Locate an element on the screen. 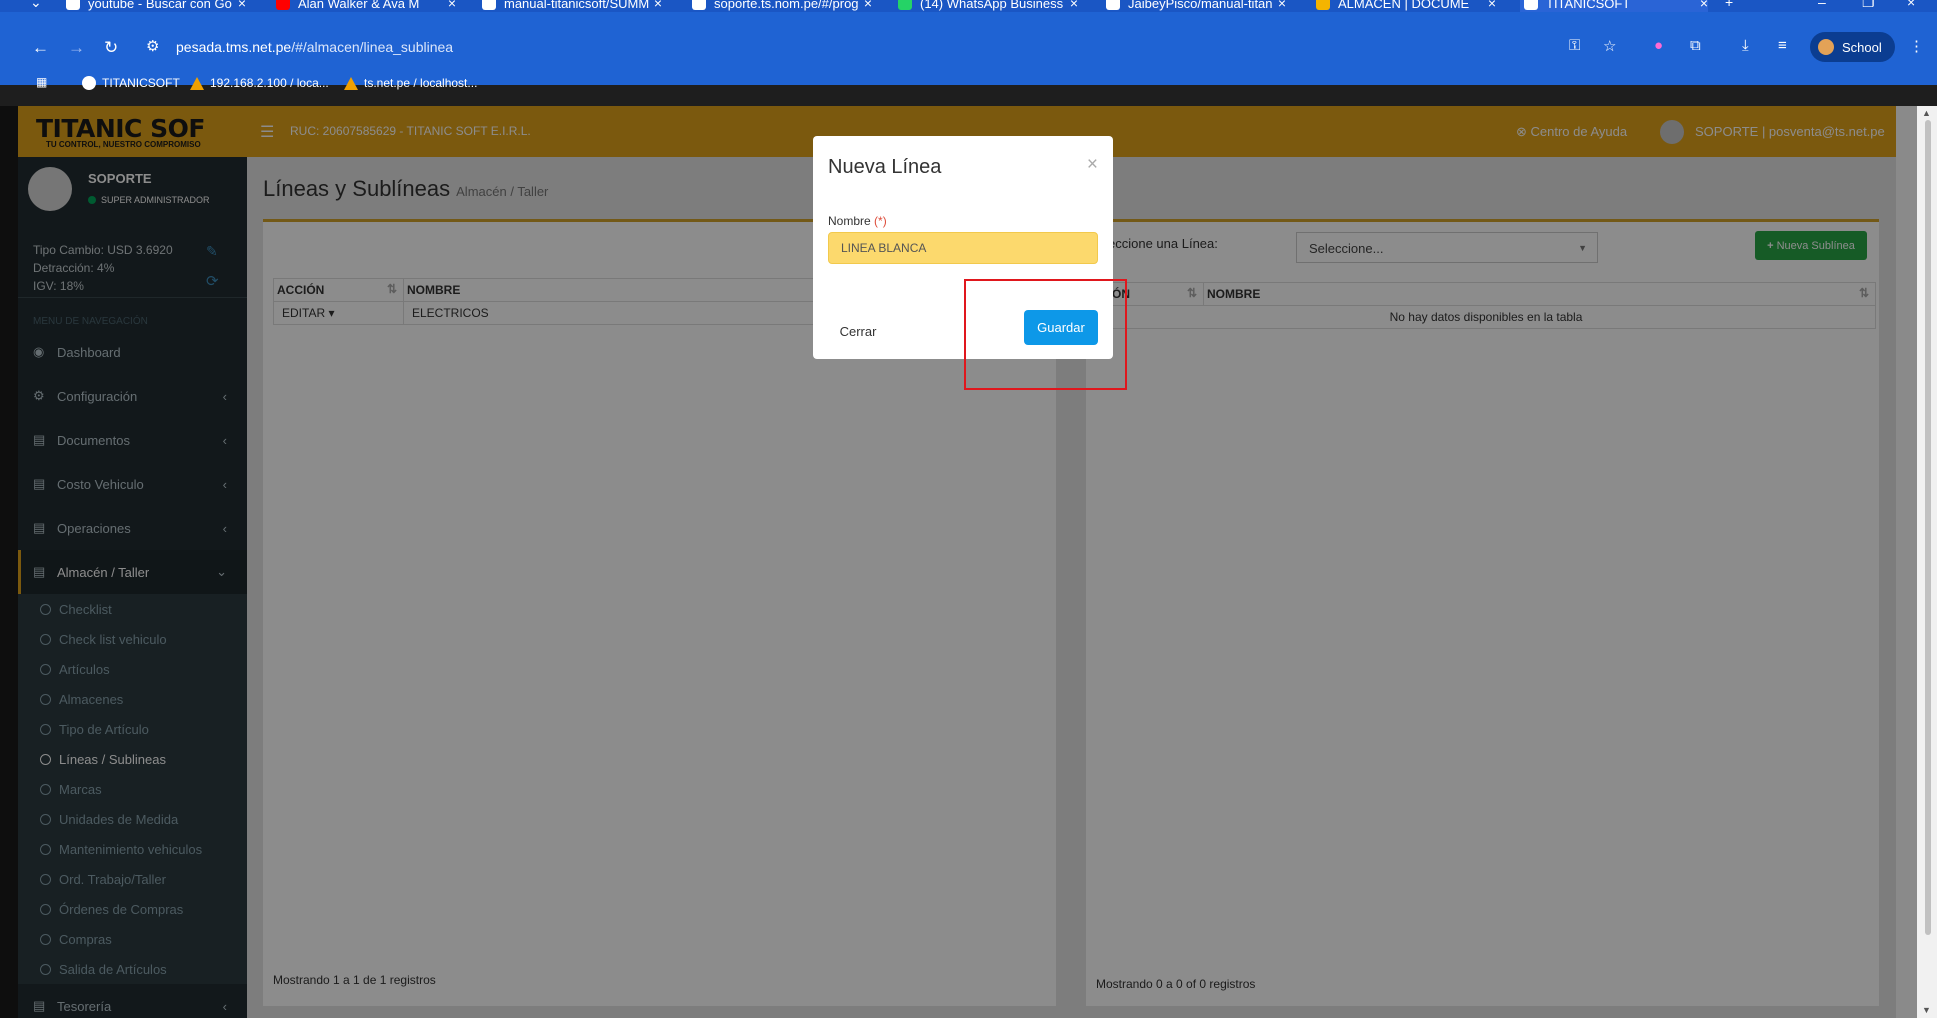 The height and width of the screenshot is (1018, 1937). google-icon is located at coordinates (73, 5).